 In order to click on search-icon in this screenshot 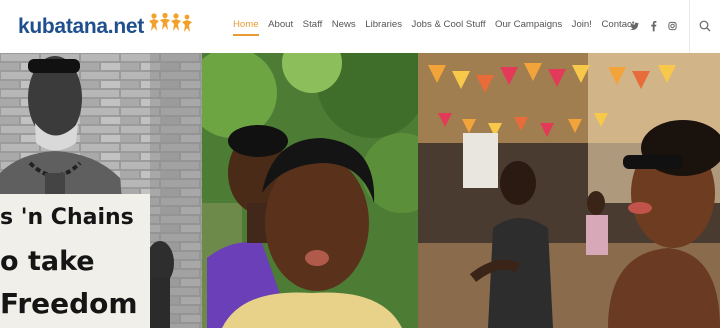, I will do `click(705, 26)`.